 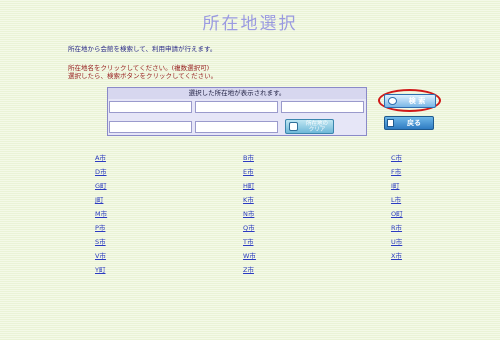 I want to click on city-link: M市, so click(x=101, y=214).